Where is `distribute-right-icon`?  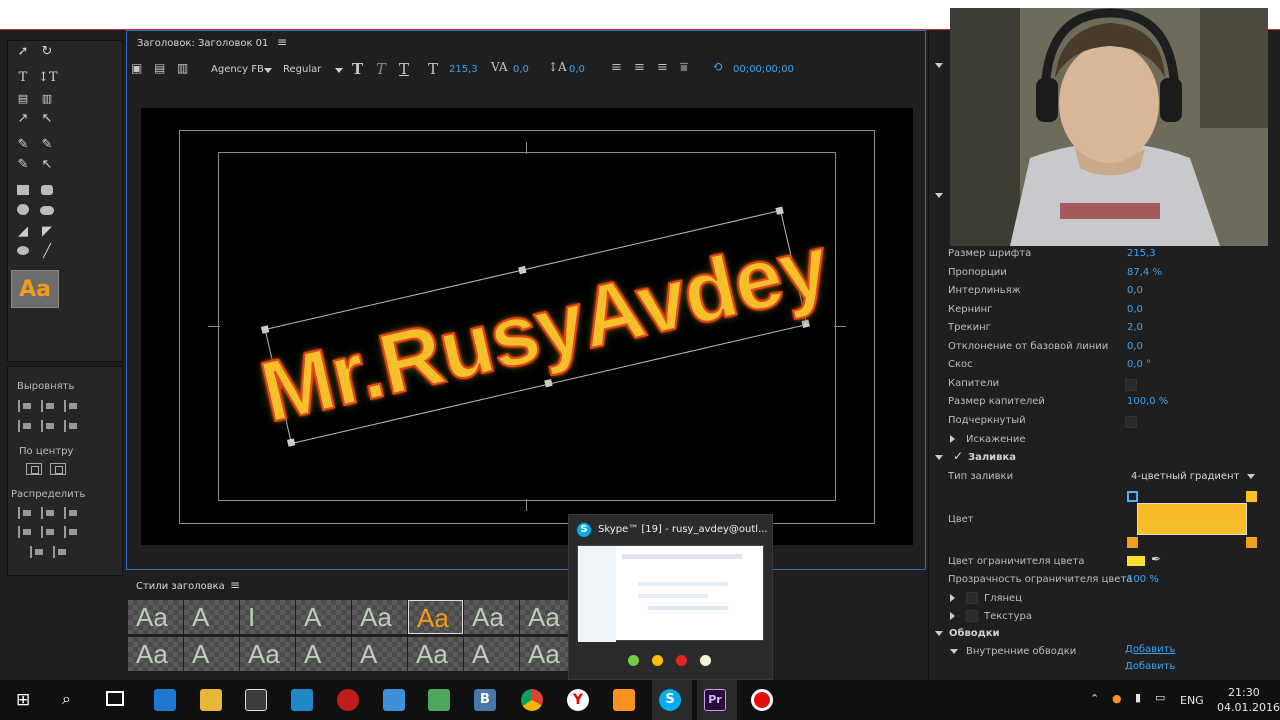
distribute-right-icon is located at coordinates (71, 513).